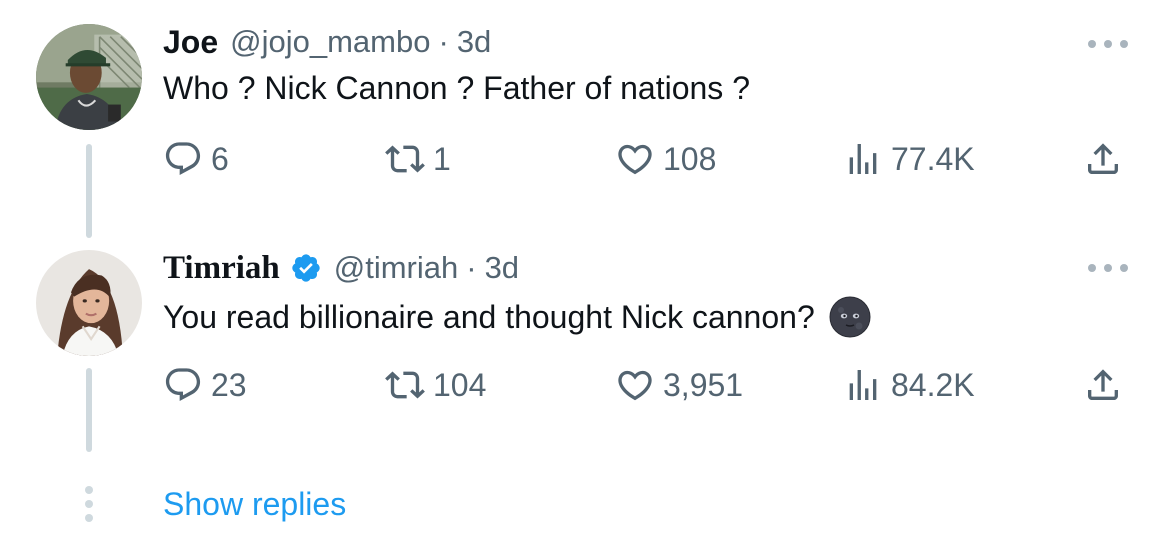 The width and height of the screenshot is (1170, 548). Describe the element at coordinates (221, 268) in the screenshot. I see `display-name: Timriah` at that location.